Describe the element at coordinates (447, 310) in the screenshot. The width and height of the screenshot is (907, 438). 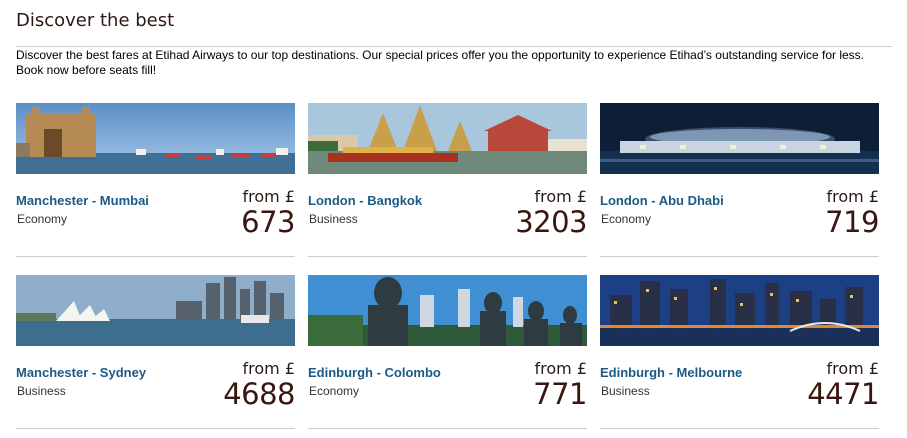
I see `colombo-buddha-image` at that location.